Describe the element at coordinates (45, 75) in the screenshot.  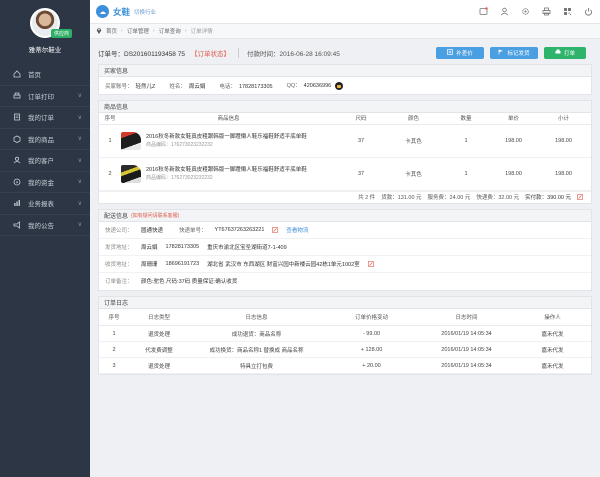
I see `sidebar-item-0: 首页` at that location.